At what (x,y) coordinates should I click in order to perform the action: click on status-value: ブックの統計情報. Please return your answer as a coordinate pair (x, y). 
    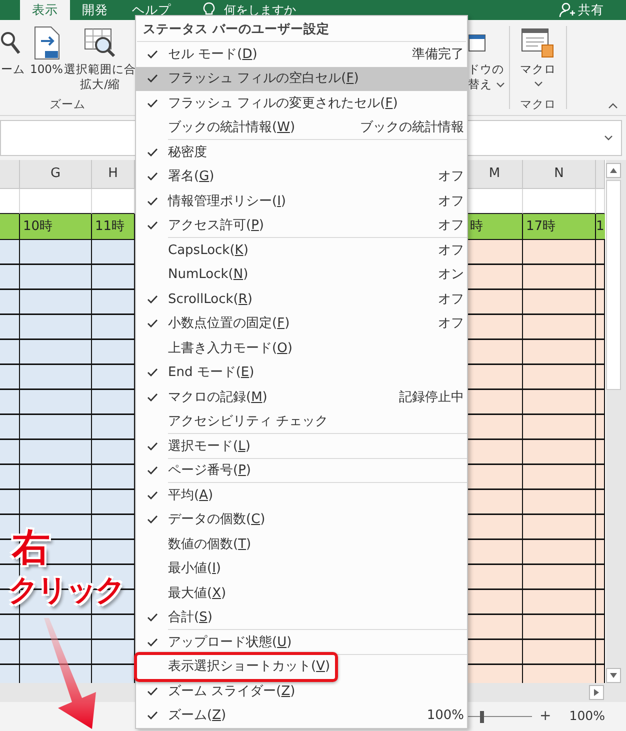
    Looking at the image, I should click on (412, 128).